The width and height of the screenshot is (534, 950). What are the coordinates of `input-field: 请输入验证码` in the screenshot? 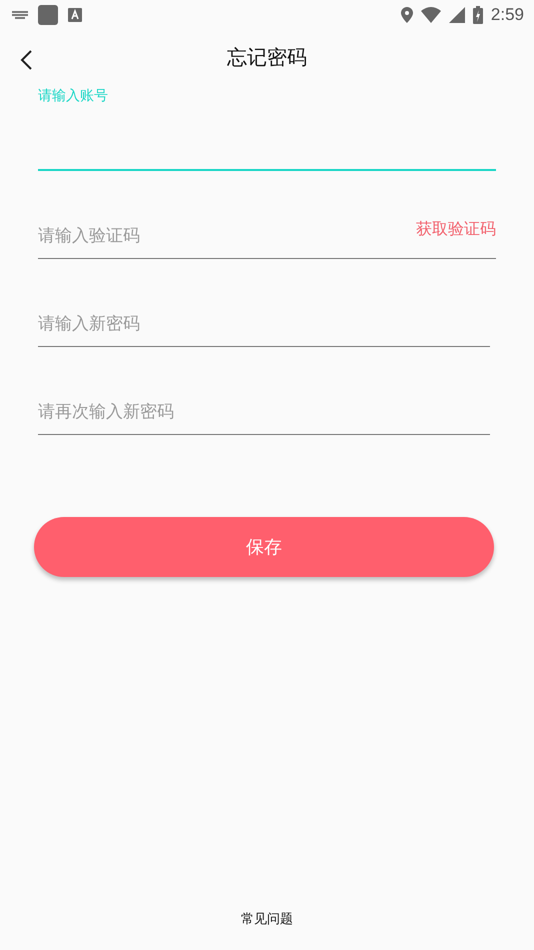 It's located at (227, 242).